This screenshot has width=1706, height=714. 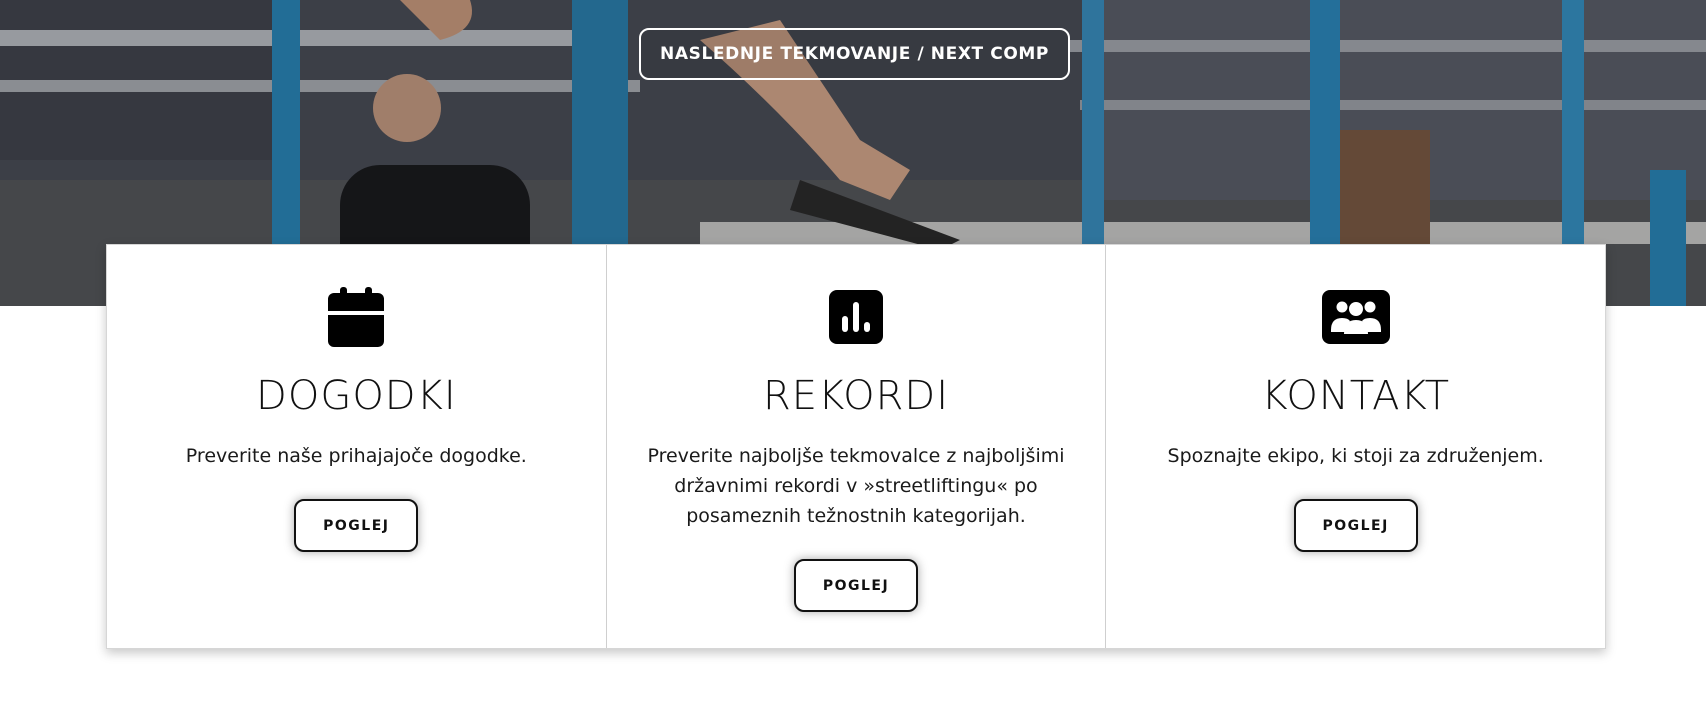 What do you see at coordinates (1355, 525) in the screenshot?
I see `view-contact-button: POGLEJ` at bounding box center [1355, 525].